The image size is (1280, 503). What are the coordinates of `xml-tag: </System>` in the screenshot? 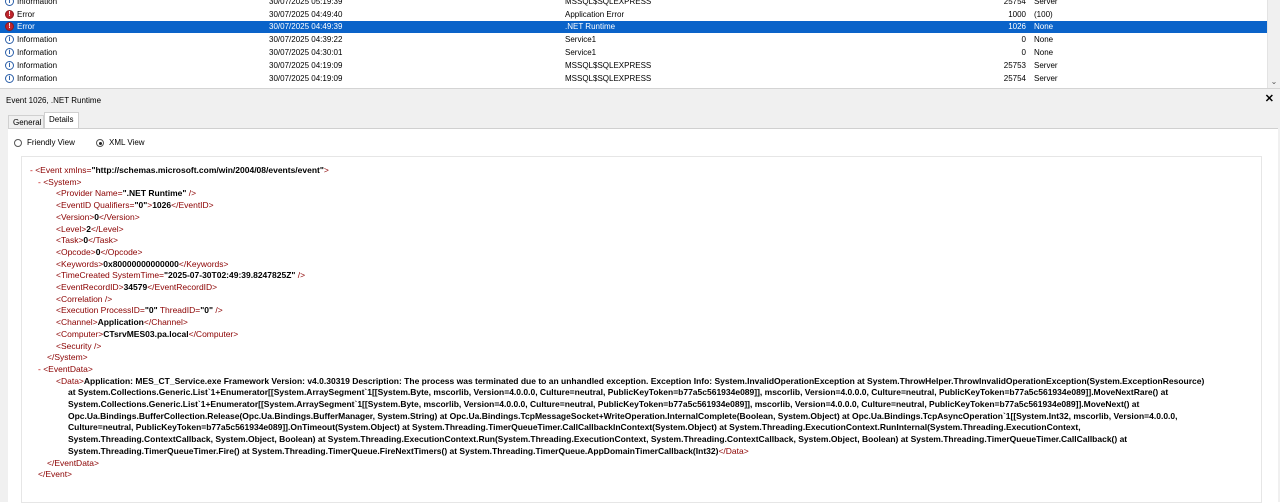 It's located at (67, 357).